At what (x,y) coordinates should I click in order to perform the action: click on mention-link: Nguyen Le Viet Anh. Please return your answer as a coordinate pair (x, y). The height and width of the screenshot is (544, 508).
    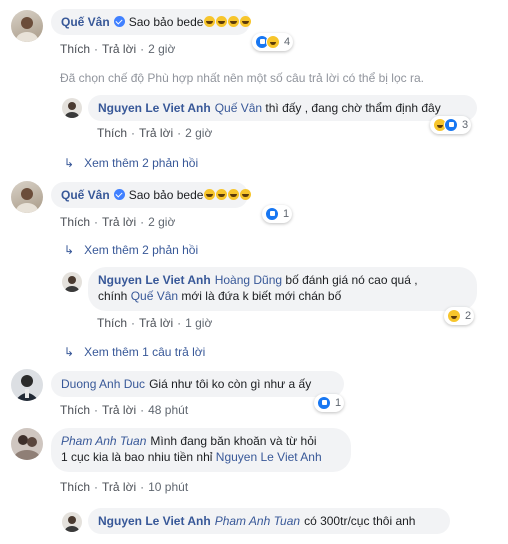
    Looking at the image, I should click on (269, 457).